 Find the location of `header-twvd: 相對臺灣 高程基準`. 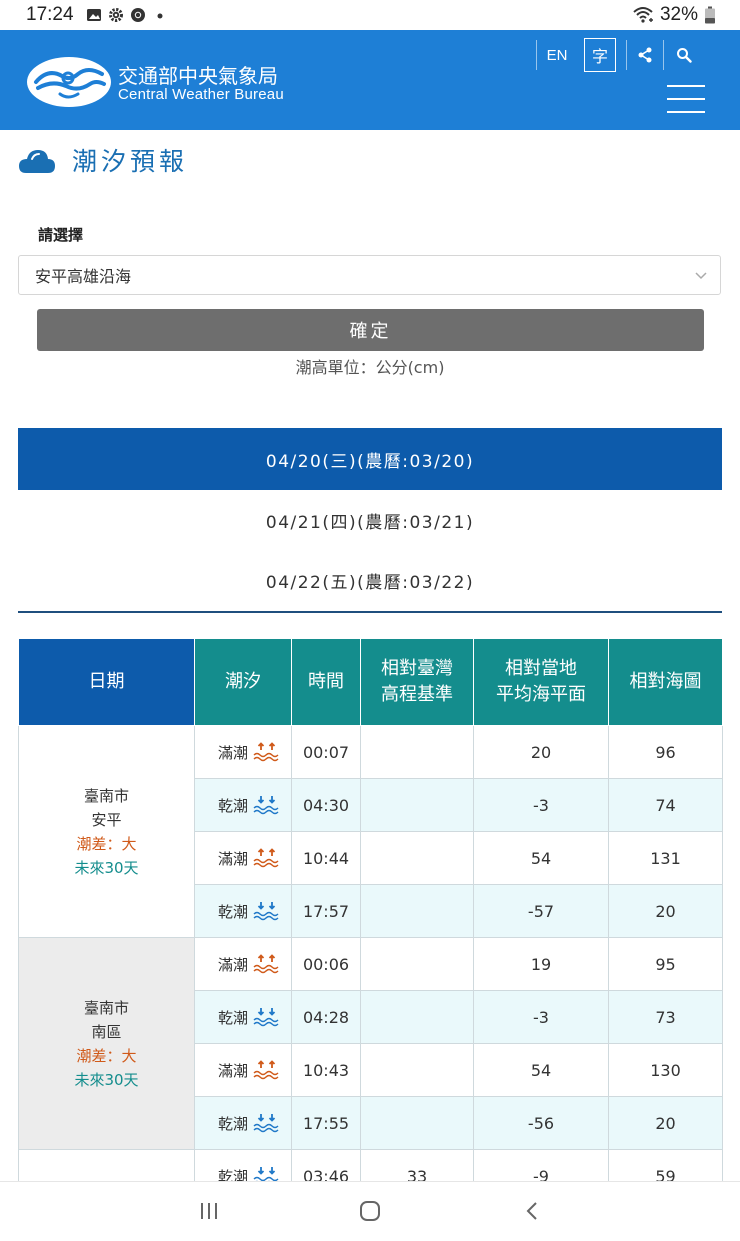

header-twvd: 相對臺灣 高程基準 is located at coordinates (417, 682).